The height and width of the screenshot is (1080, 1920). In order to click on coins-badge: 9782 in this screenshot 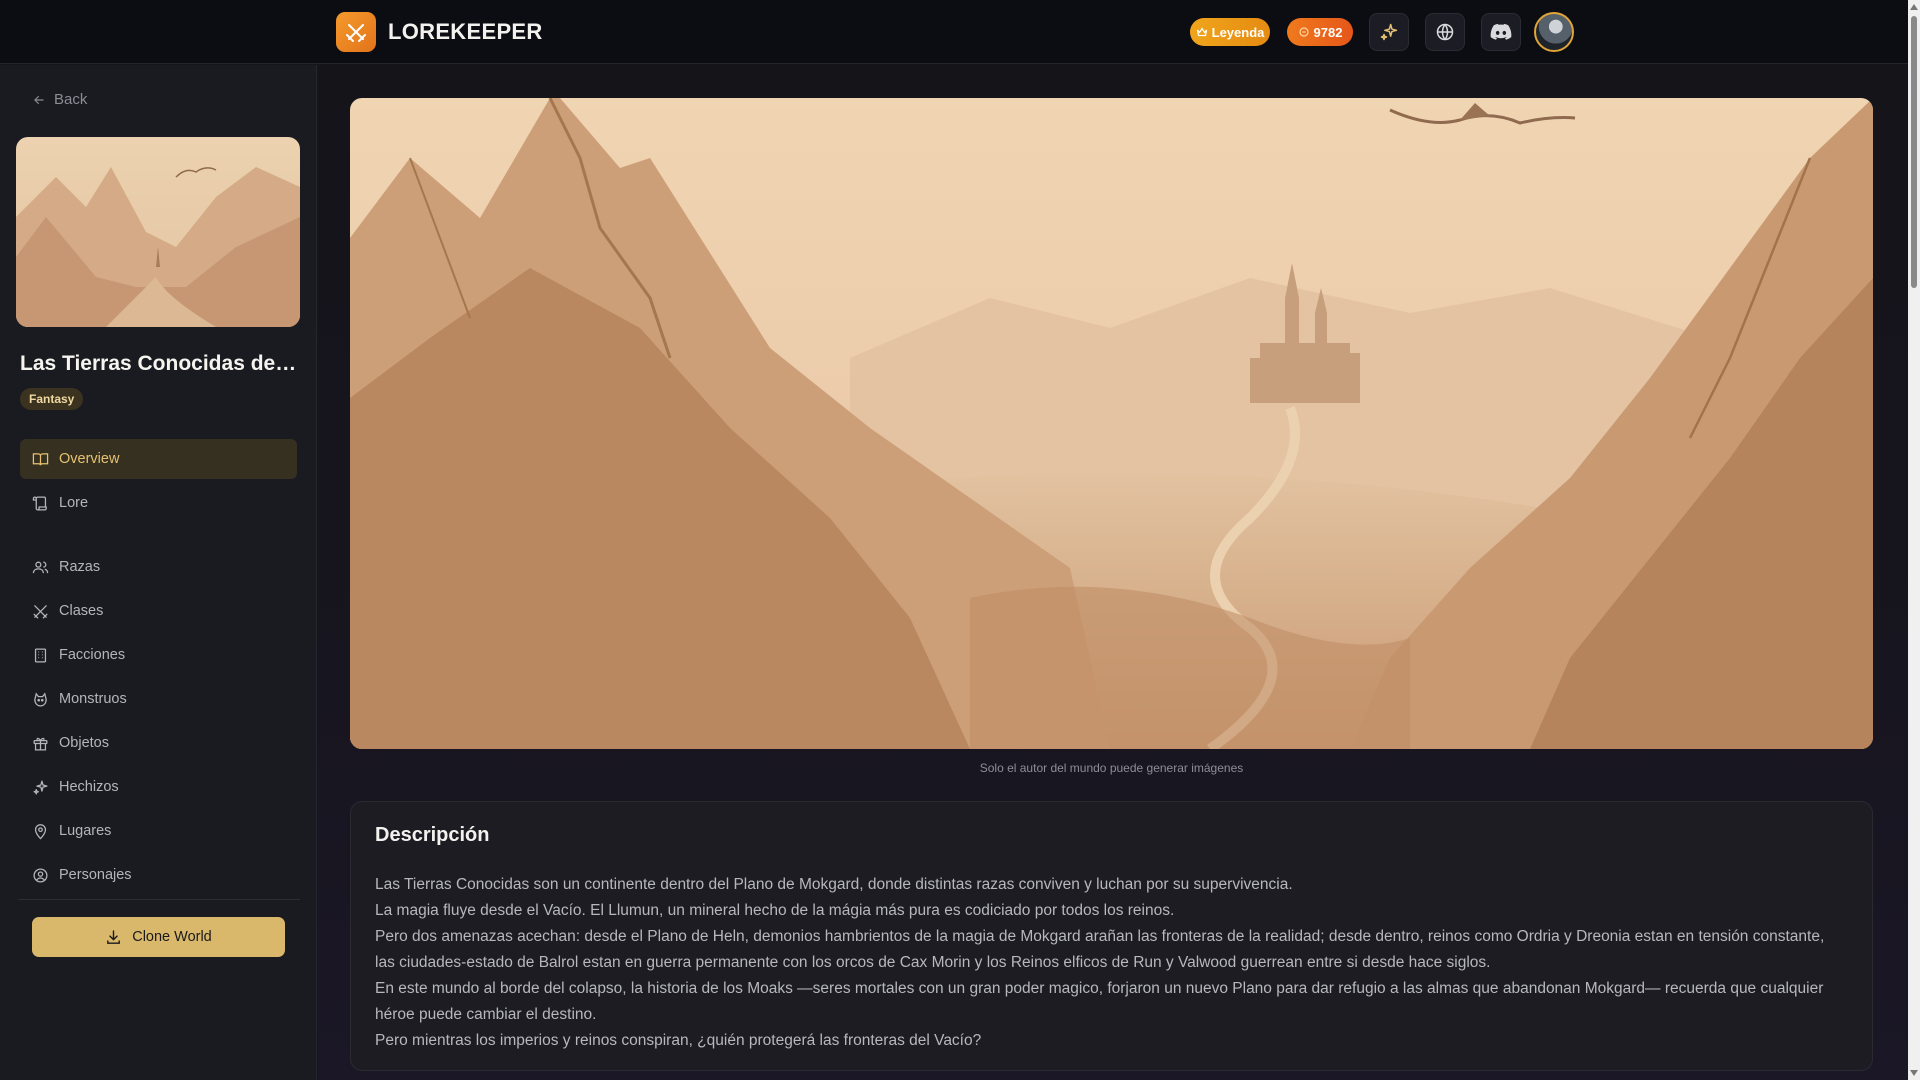, I will do `click(1320, 32)`.